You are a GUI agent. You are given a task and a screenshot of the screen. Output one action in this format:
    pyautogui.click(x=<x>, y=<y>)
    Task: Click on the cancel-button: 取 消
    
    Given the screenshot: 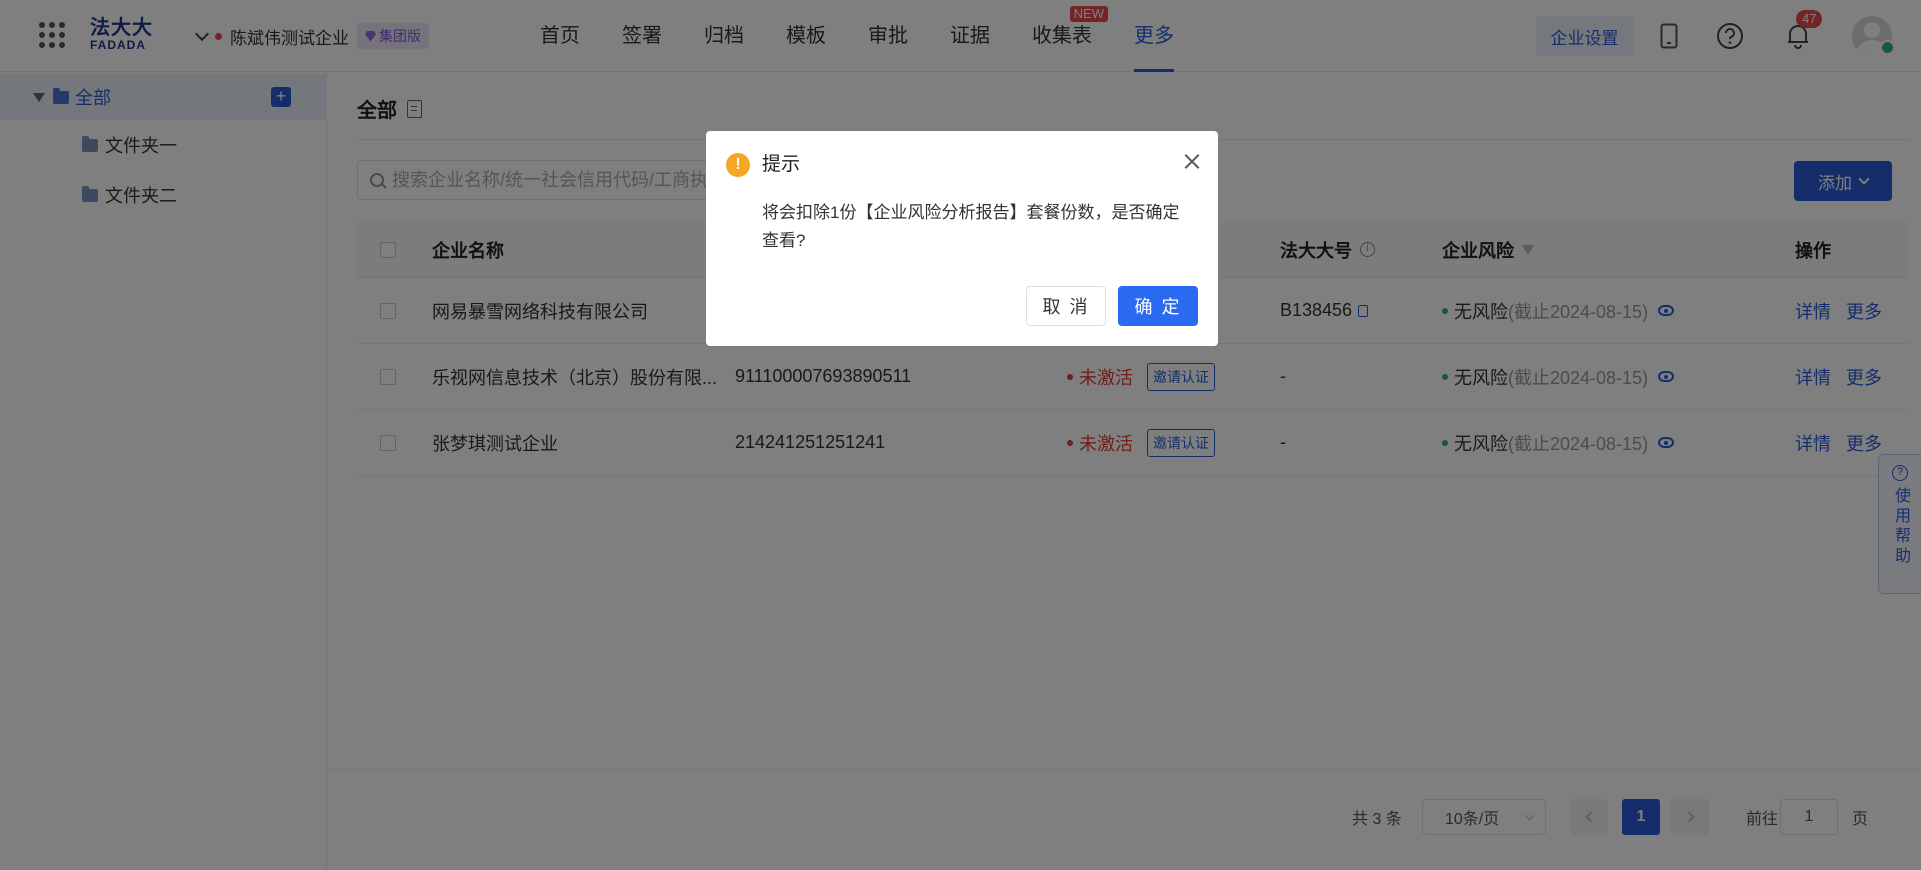 What is the action you would take?
    pyautogui.click(x=1066, y=306)
    